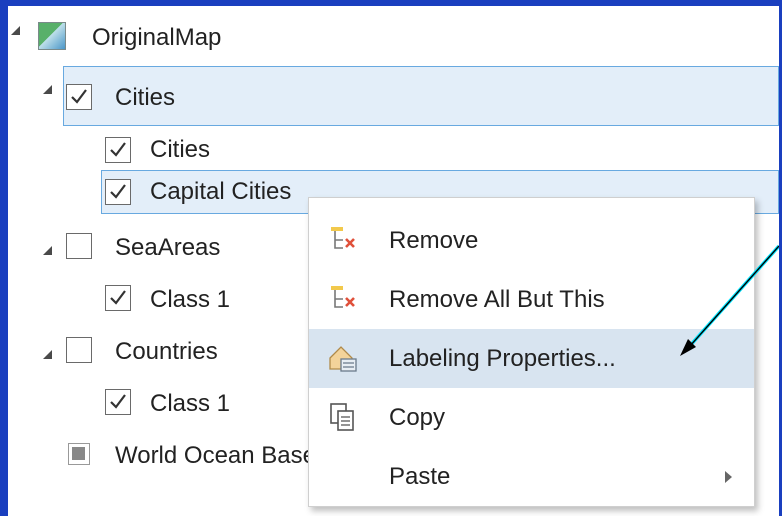  I want to click on cities-layer-label: Cities, so click(145, 98).